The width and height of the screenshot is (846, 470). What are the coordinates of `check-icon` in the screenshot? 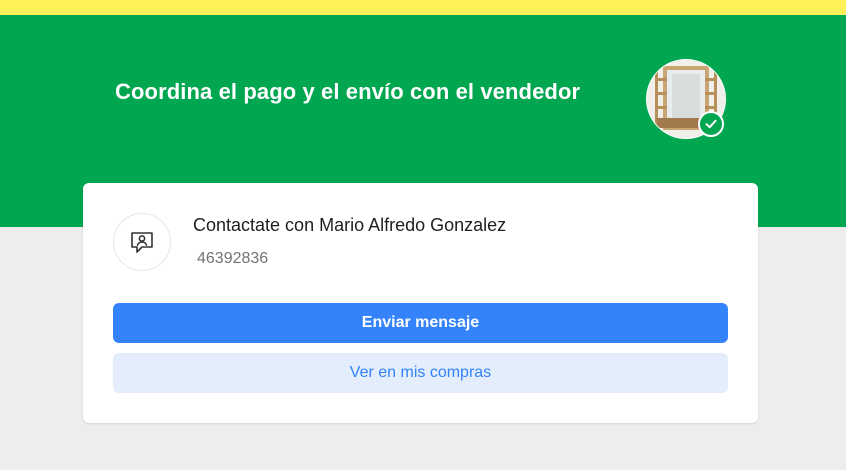 It's located at (711, 124).